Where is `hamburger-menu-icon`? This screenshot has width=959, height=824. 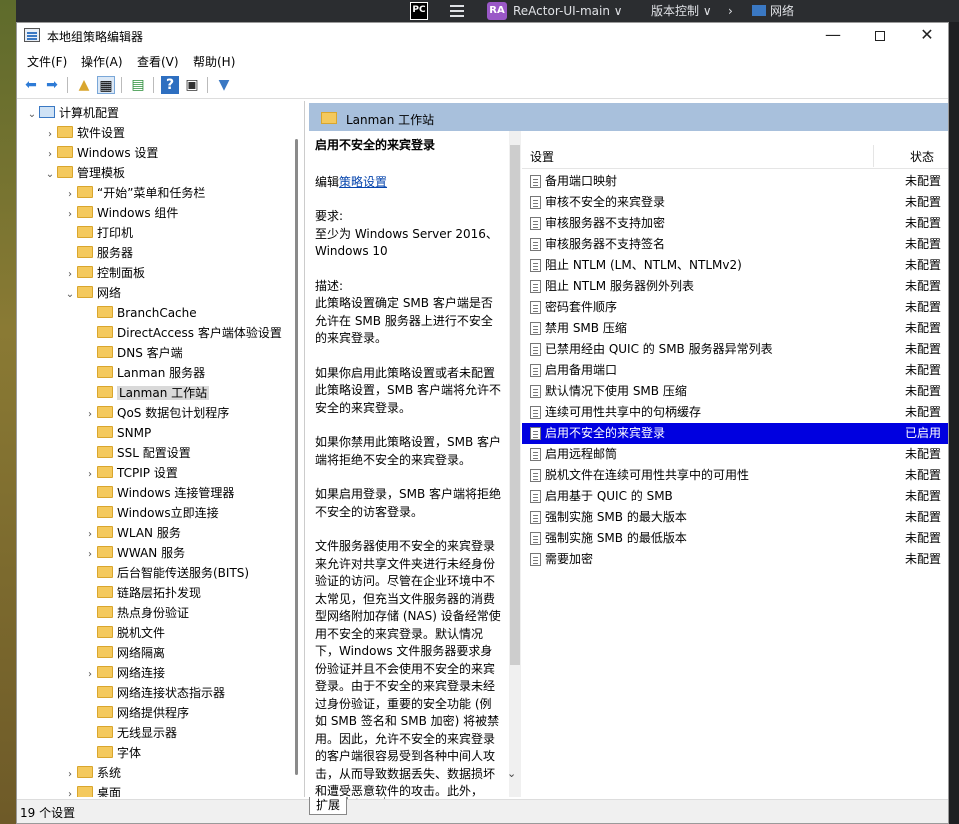 hamburger-menu-icon is located at coordinates (457, 11).